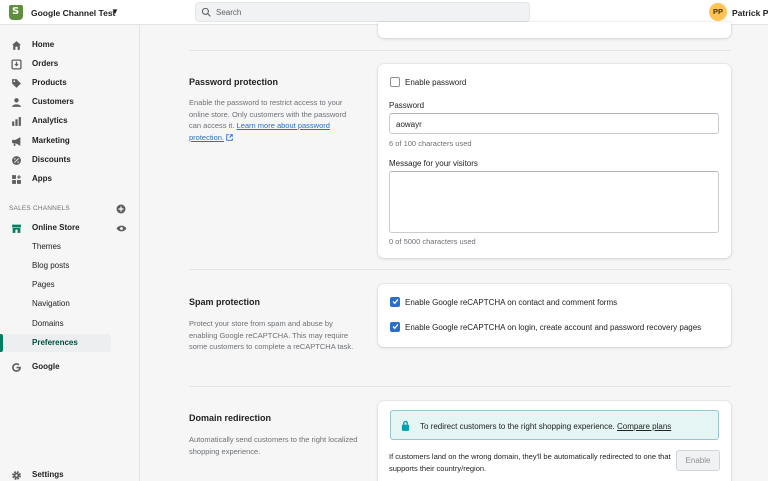 The height and width of the screenshot is (481, 768). Describe the element at coordinates (46, 246) in the screenshot. I see `sidebar-subitem-label: Themes` at that location.